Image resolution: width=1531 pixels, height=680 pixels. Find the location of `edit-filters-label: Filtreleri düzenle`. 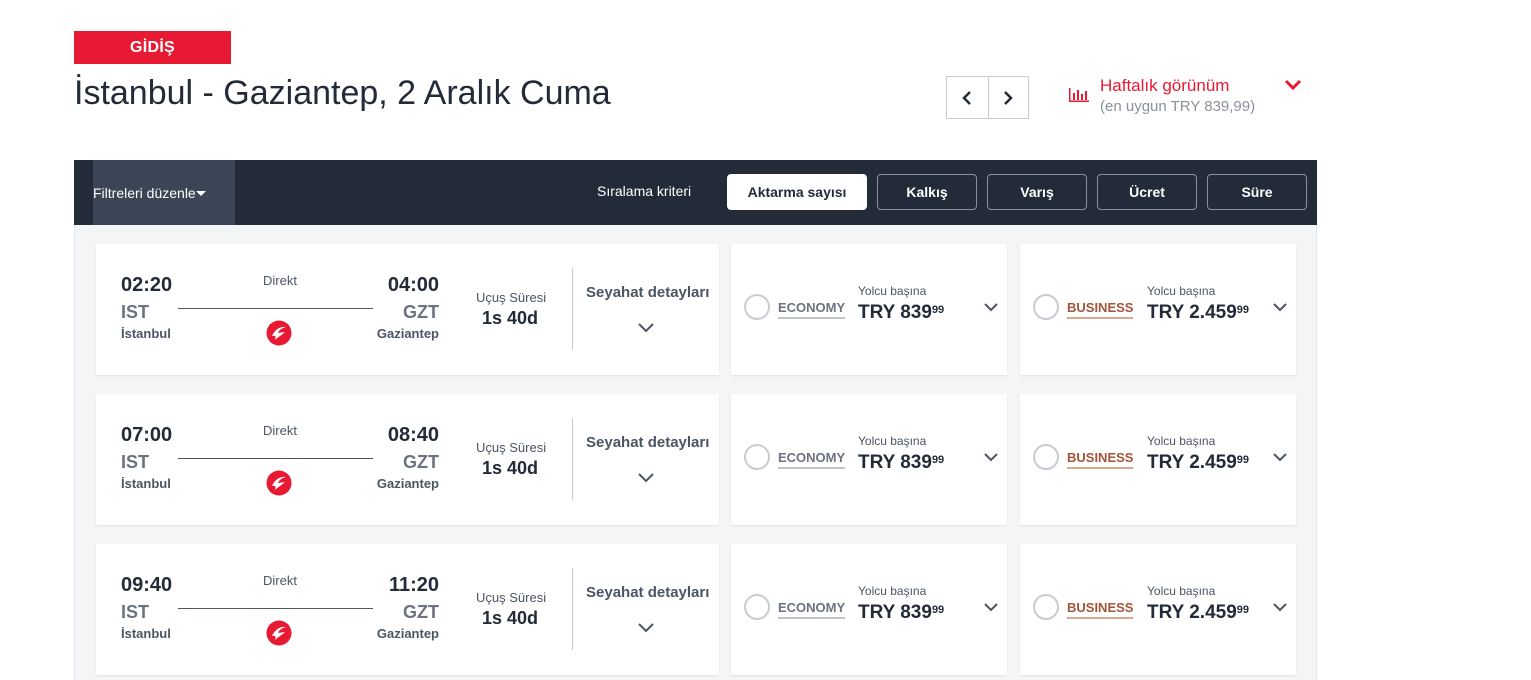

edit-filters-label: Filtreleri düzenle is located at coordinates (144, 192).